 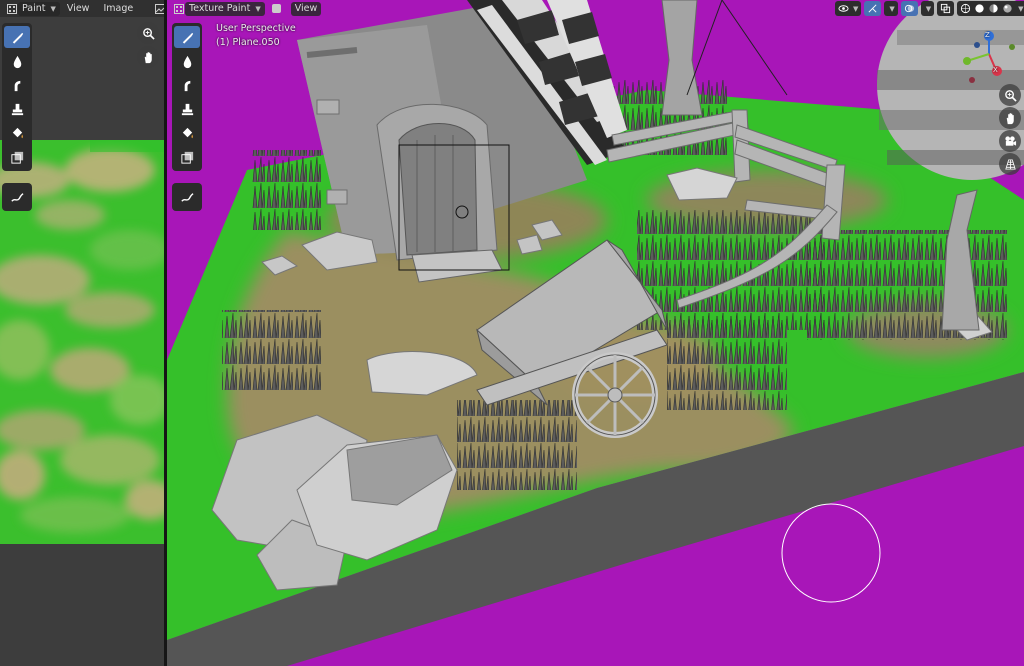 I want to click on image-editor-header: Paint ▼ View Image ▼, so click(x=82, y=8).